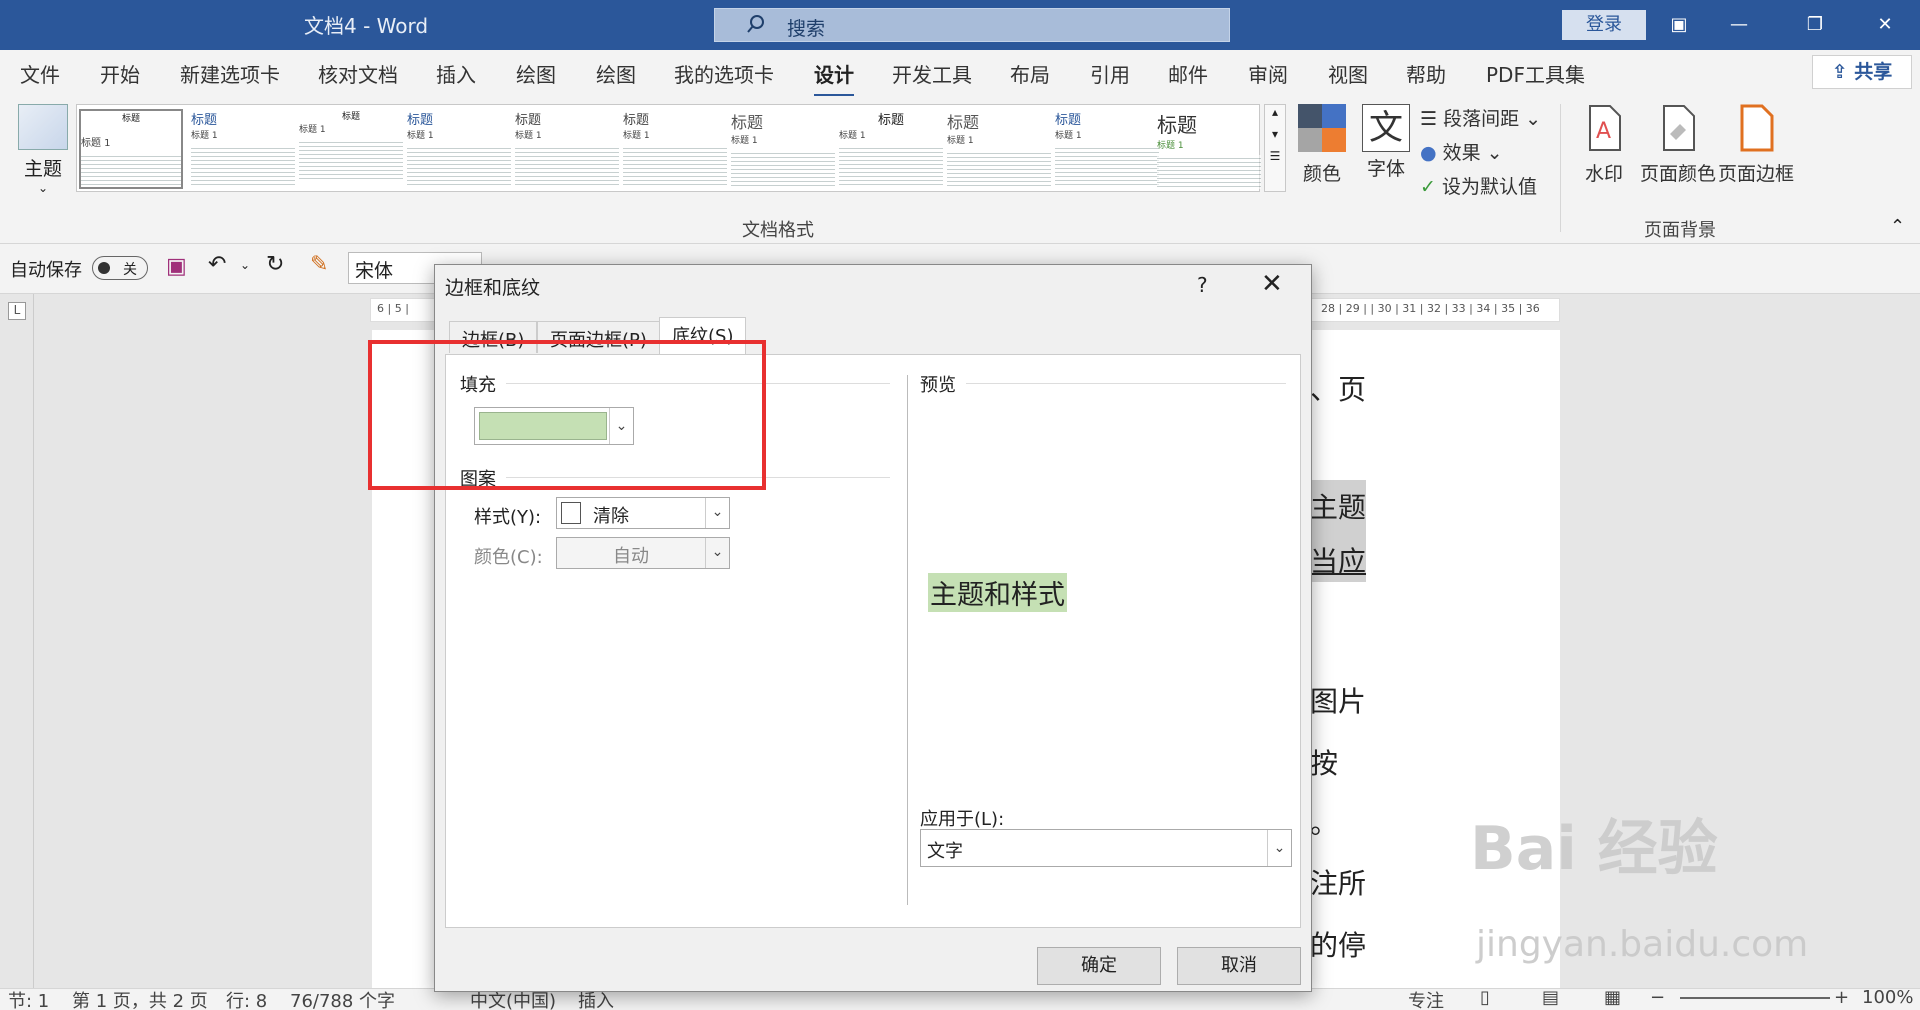  Describe the element at coordinates (1756, 145) in the screenshot. I see `page-borders-button: 页面边框` at that location.